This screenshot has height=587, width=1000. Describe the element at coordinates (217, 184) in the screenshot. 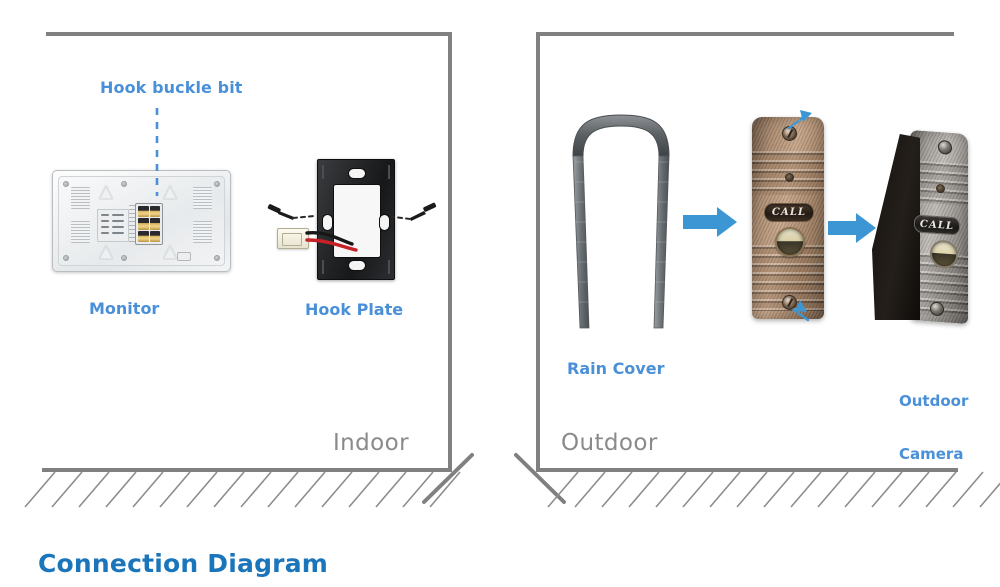

I see `monitor-screw-tr` at that location.